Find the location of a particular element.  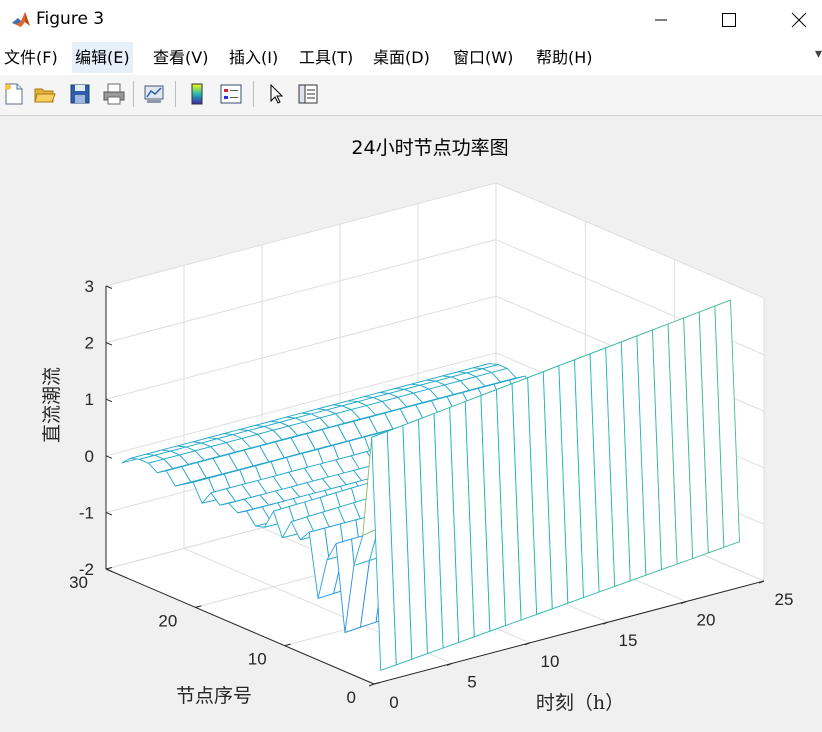

x-tick-label: 0 is located at coordinates (393, 702).